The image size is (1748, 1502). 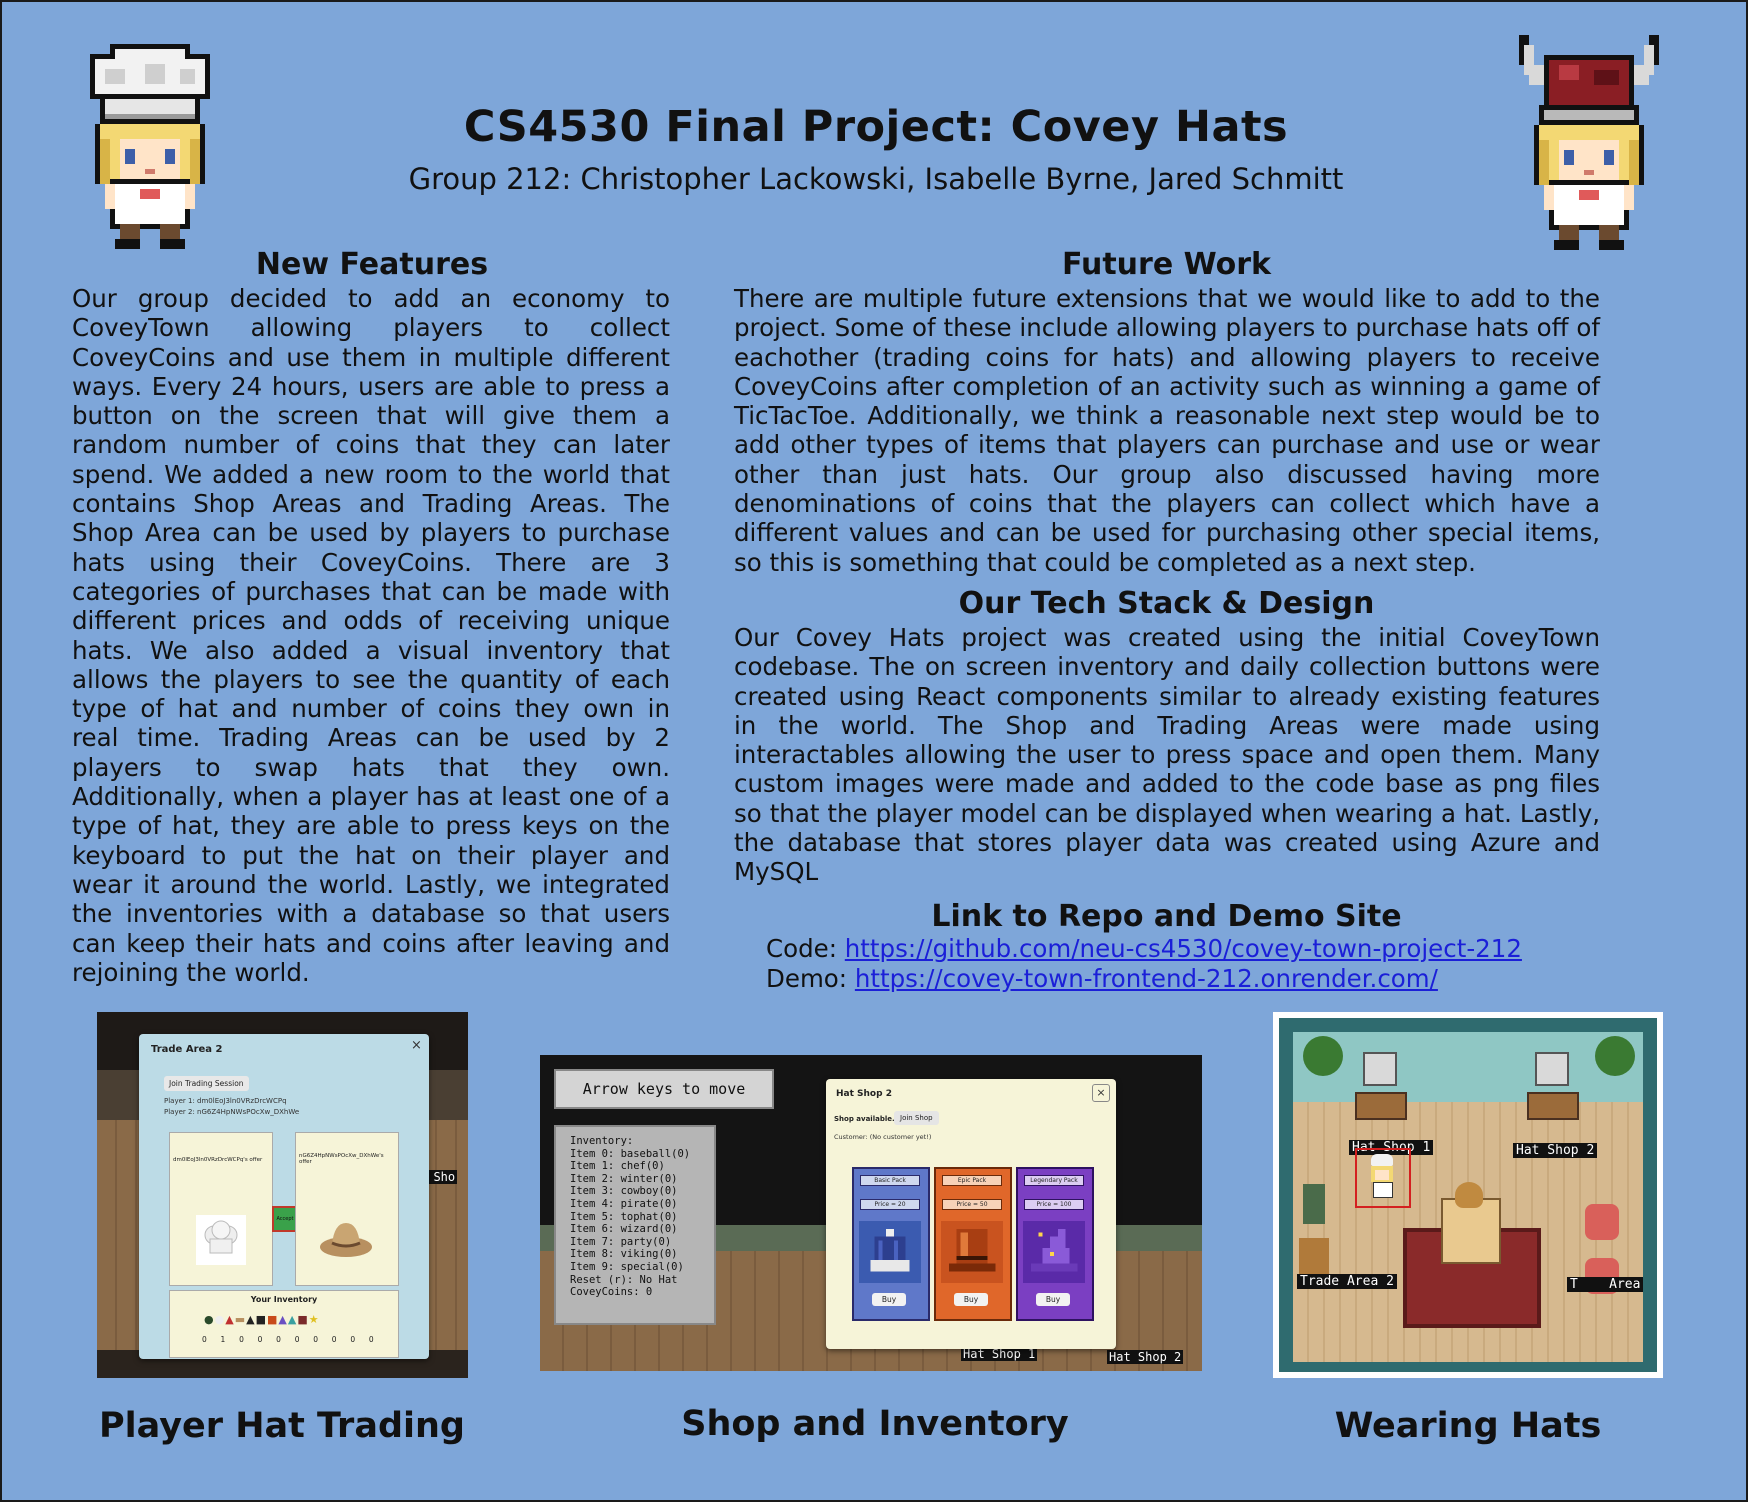 I want to click on inventory-line: Item 6: wizard(0), so click(x=624, y=1229).